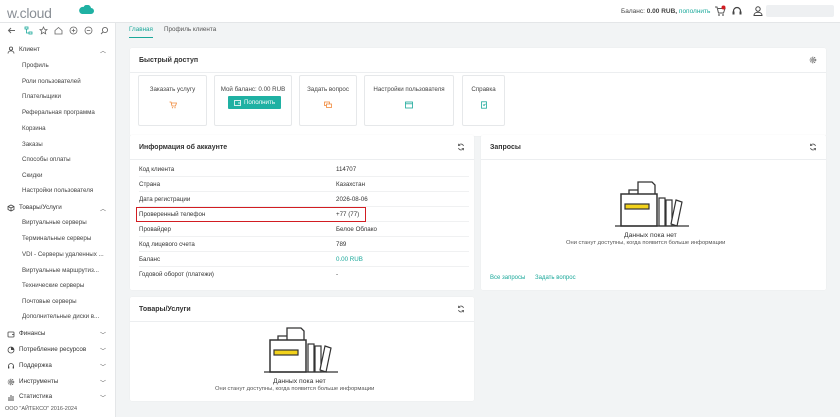 This screenshot has height=417, width=840. I want to click on chart-icon, so click(11, 397).